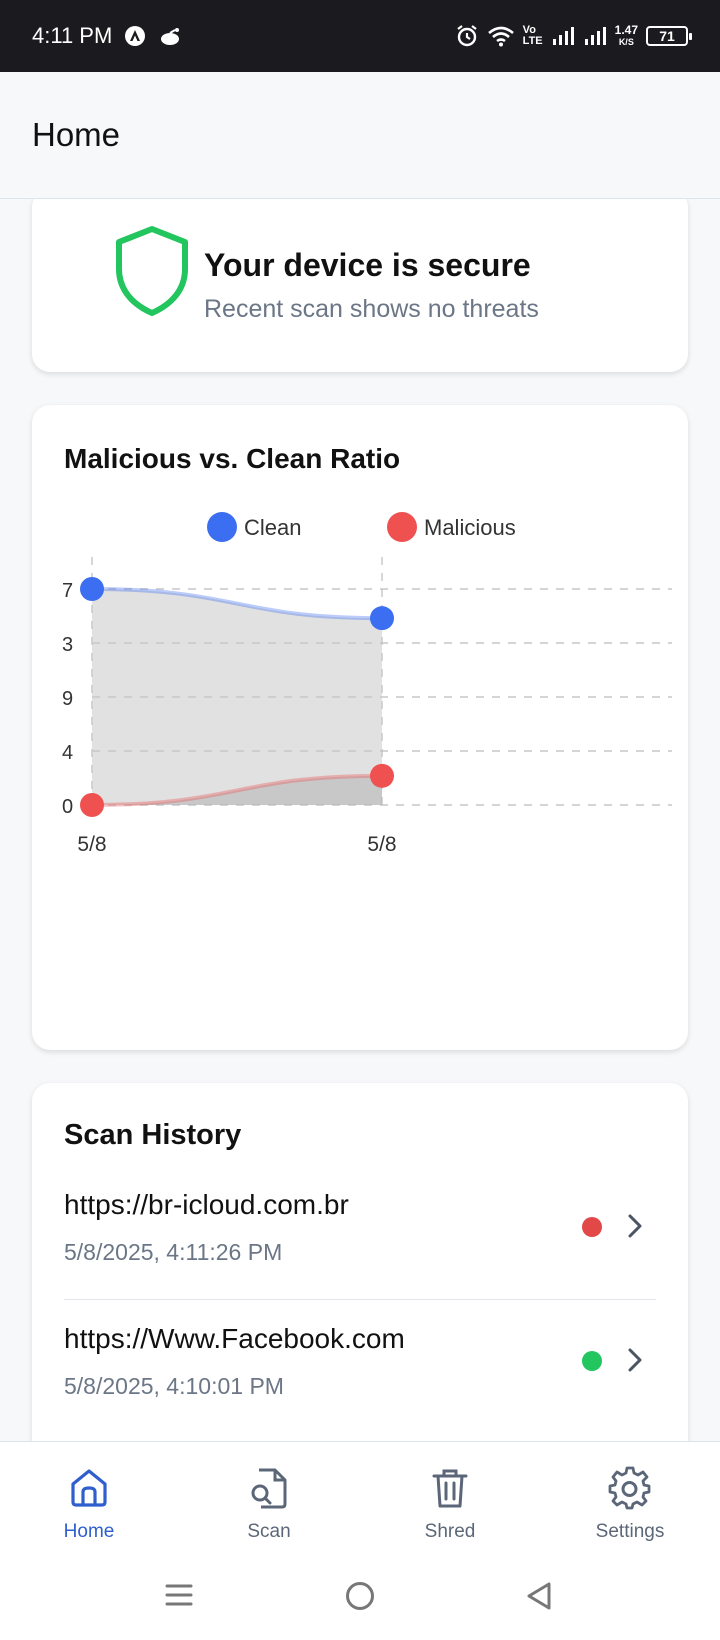 The image size is (720, 1640). I want to click on status-time: 4:11 PM, so click(72, 35).